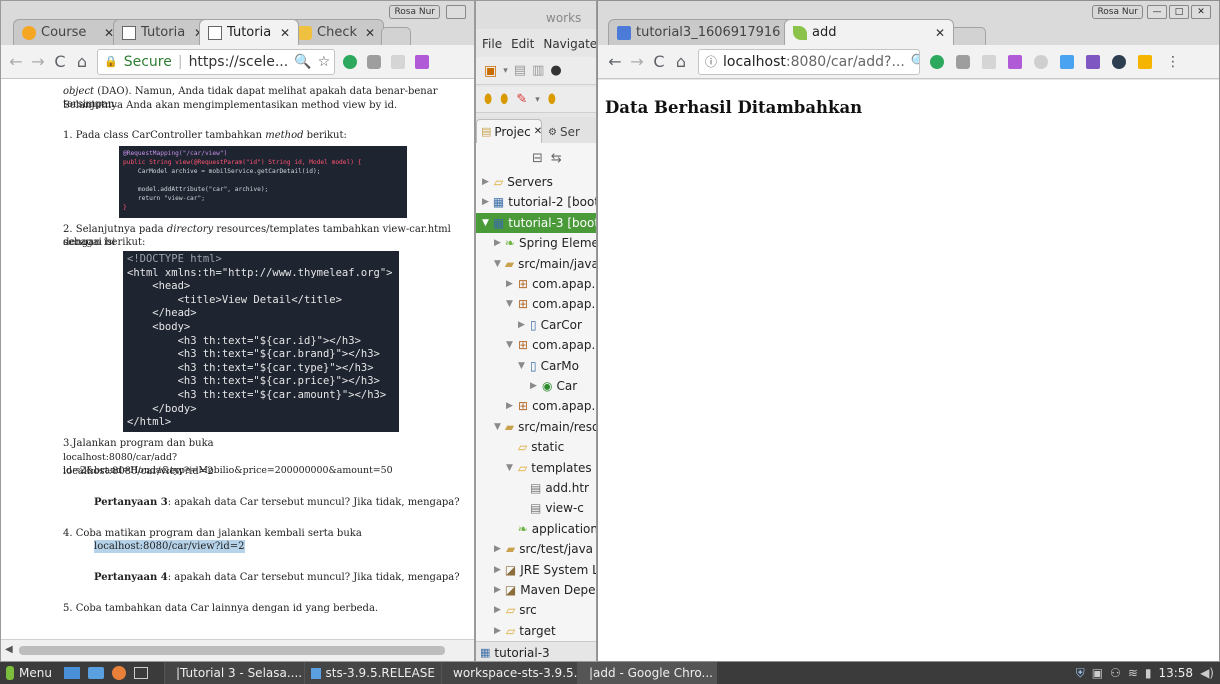 Image resolution: width=1220 pixels, height=684 pixels. I want to click on pocket-extension-icon, so click(422, 61).